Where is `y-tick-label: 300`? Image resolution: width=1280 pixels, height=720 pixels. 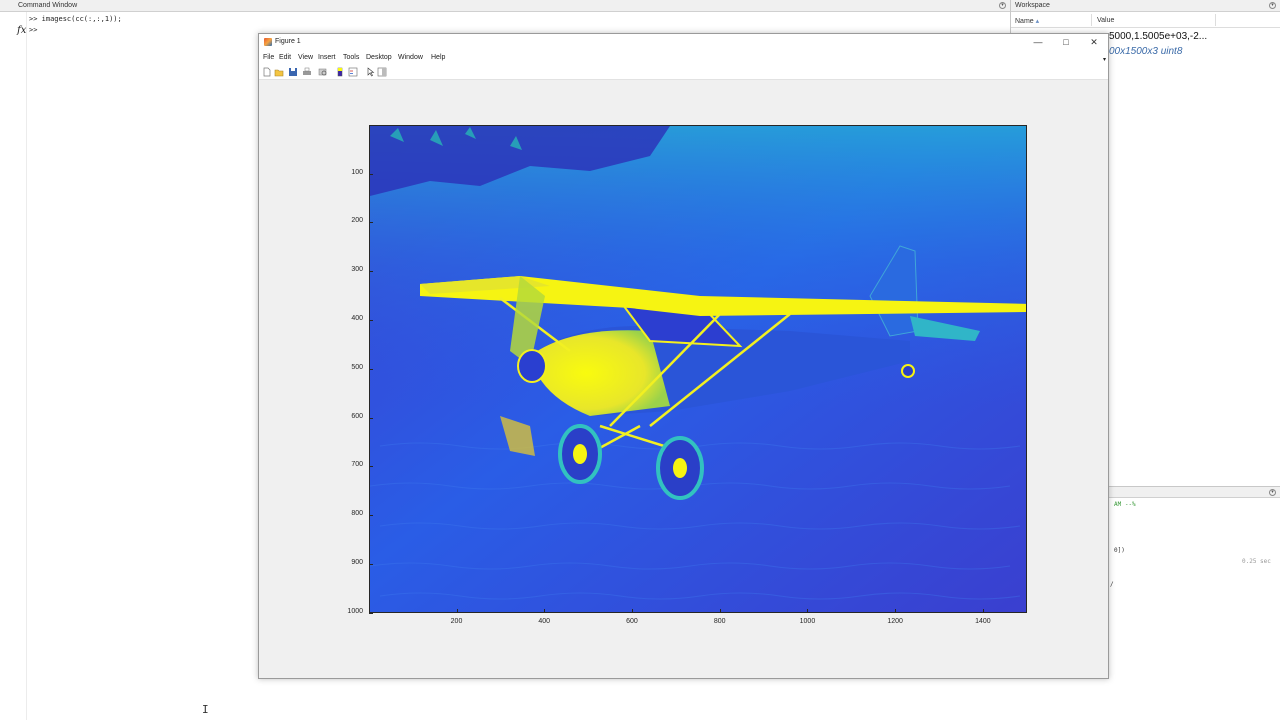 y-tick-label: 300 is located at coordinates (357, 270).